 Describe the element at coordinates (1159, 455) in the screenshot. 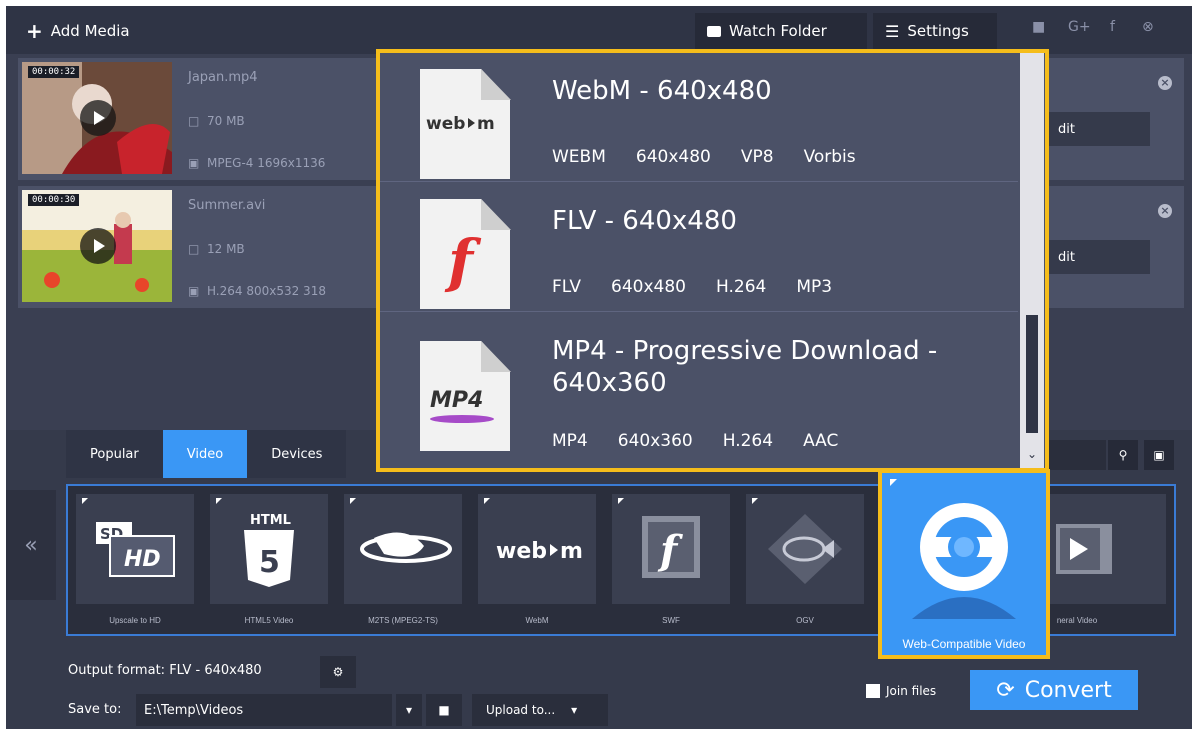

I see `device-detect-icon: ▣` at that location.